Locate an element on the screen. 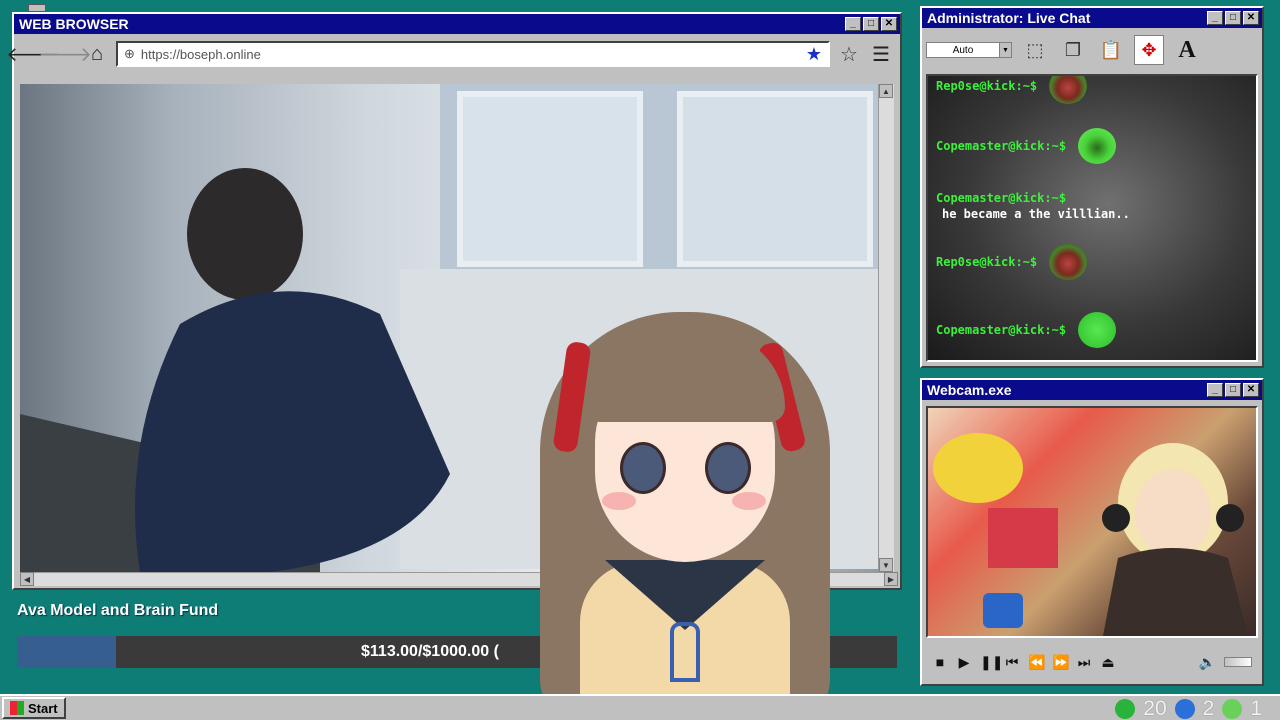  system-tray: 20 2 1 is located at coordinates (1188, 708).